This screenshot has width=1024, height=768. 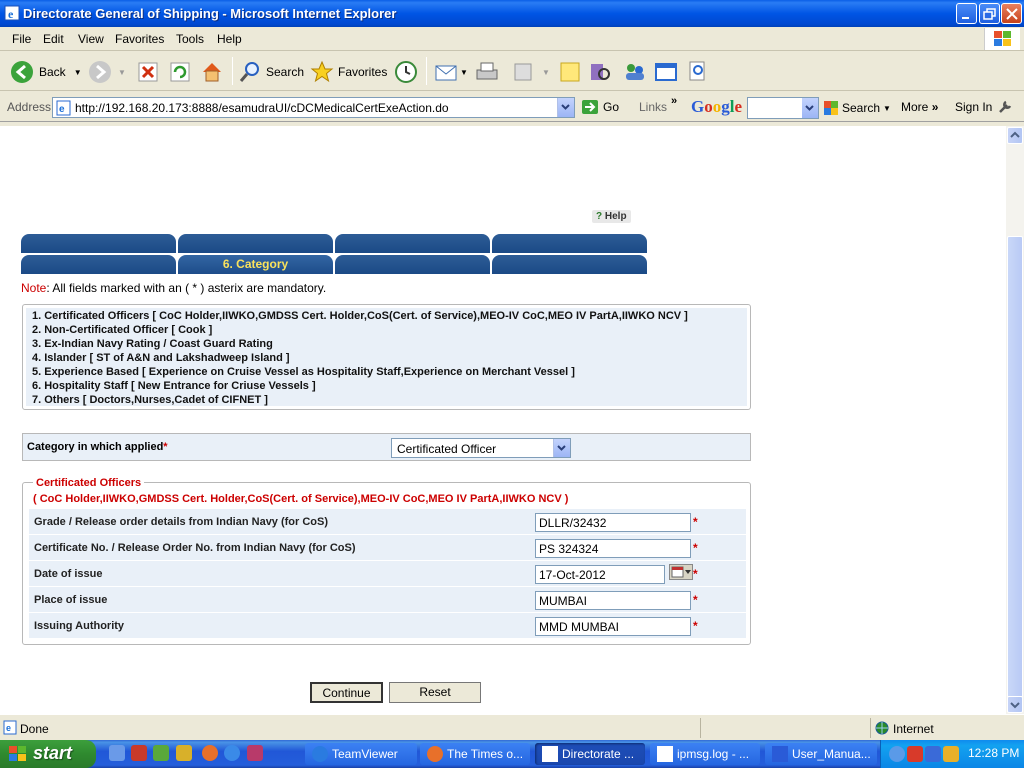 What do you see at coordinates (570, 72) in the screenshot?
I see `discuss-button` at bounding box center [570, 72].